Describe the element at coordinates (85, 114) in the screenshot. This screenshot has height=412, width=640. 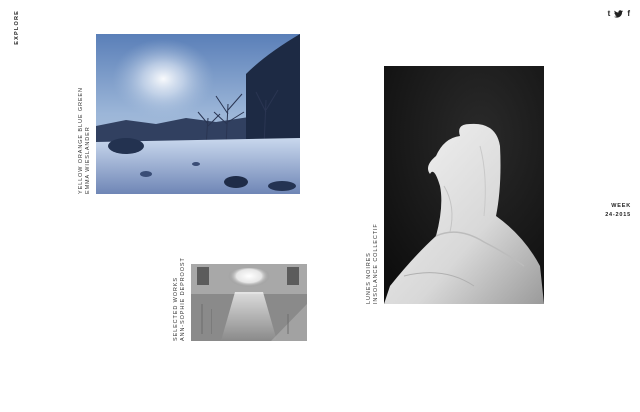
I see `card-caption: YELLOW ORANGE BLUE GREEN EMMA WIESLANDER` at that location.